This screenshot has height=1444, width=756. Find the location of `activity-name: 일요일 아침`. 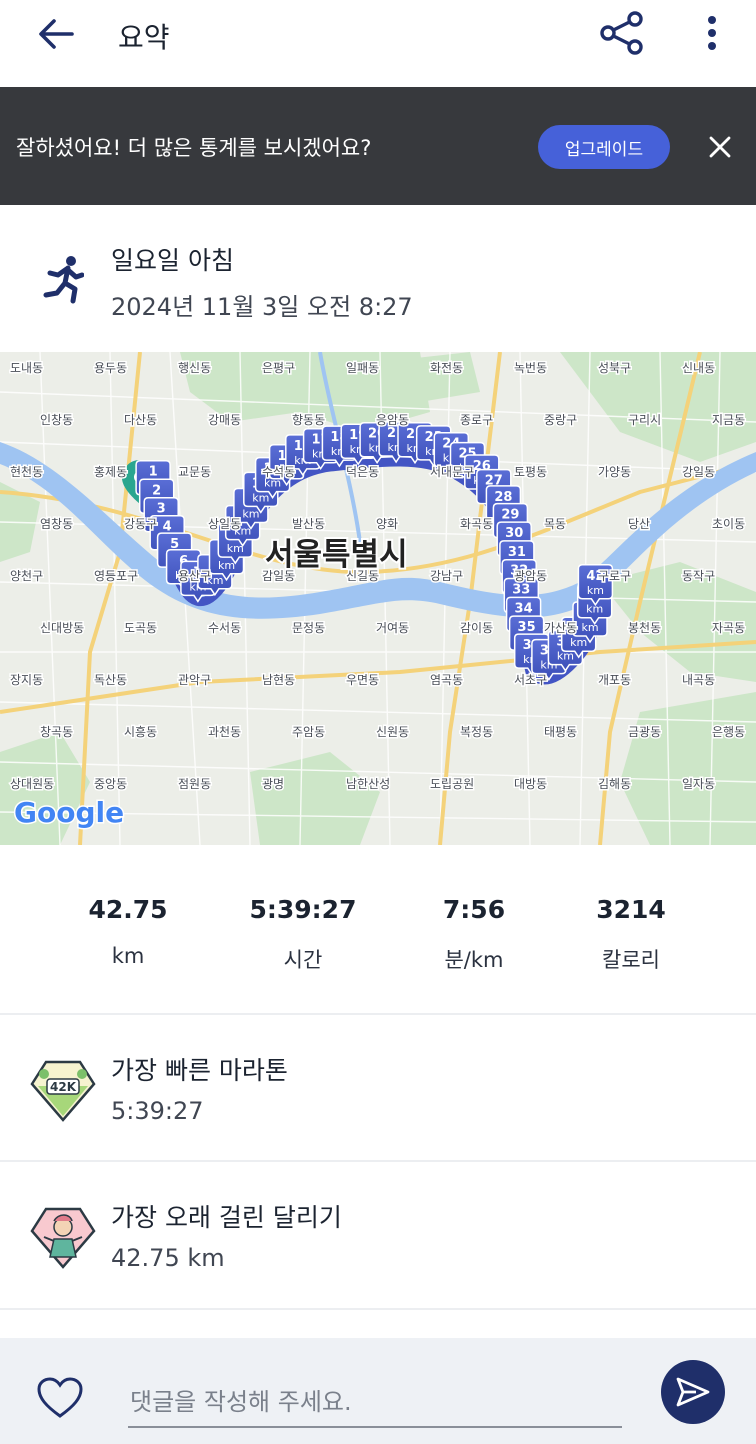

activity-name: 일요일 아침 is located at coordinates (172, 260).